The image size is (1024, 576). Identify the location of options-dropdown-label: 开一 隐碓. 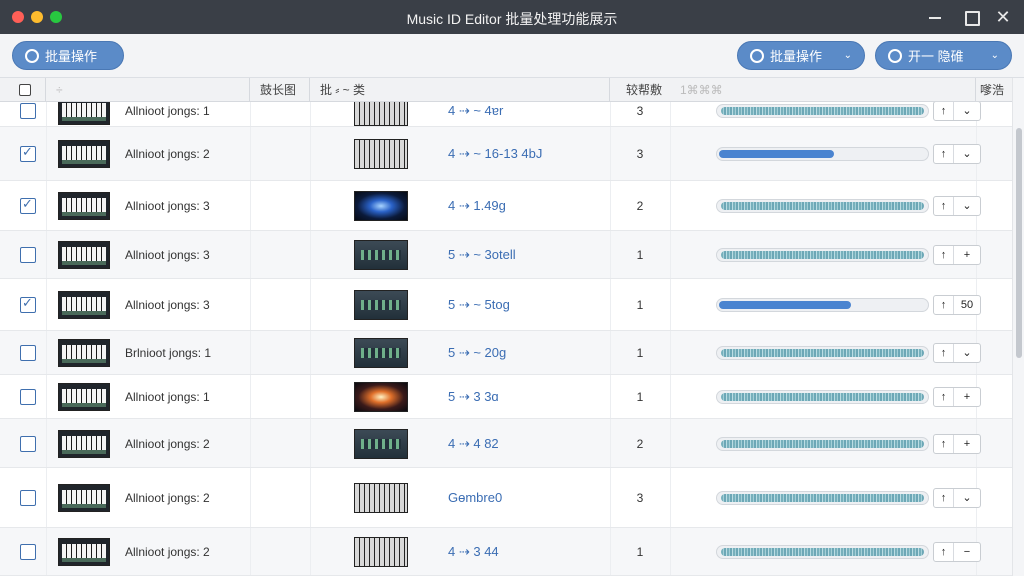
(936, 56).